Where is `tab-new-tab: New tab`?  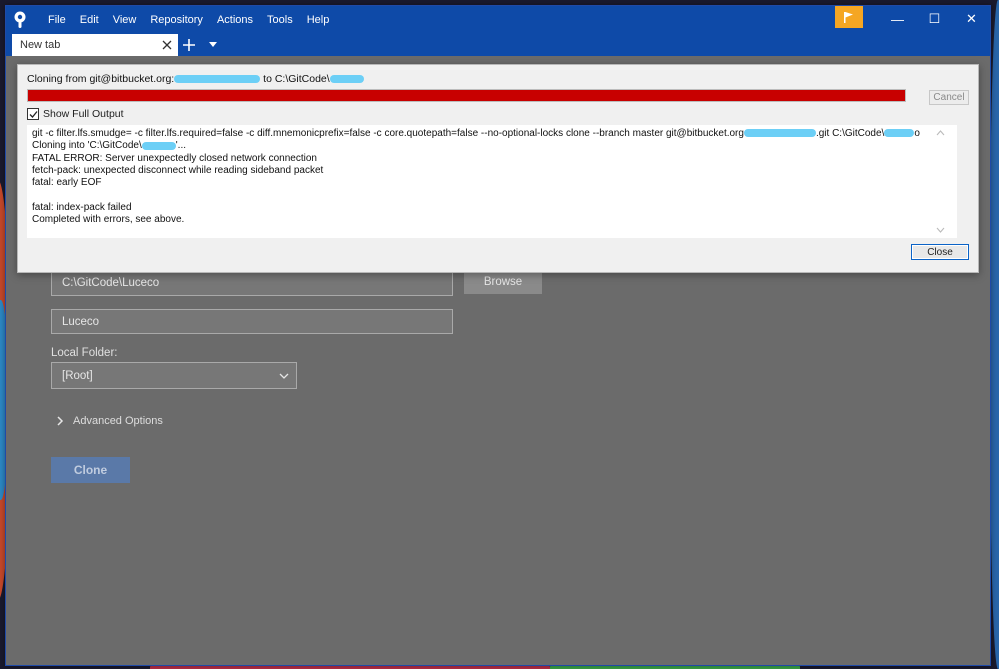
tab-new-tab: New tab is located at coordinates (95, 45).